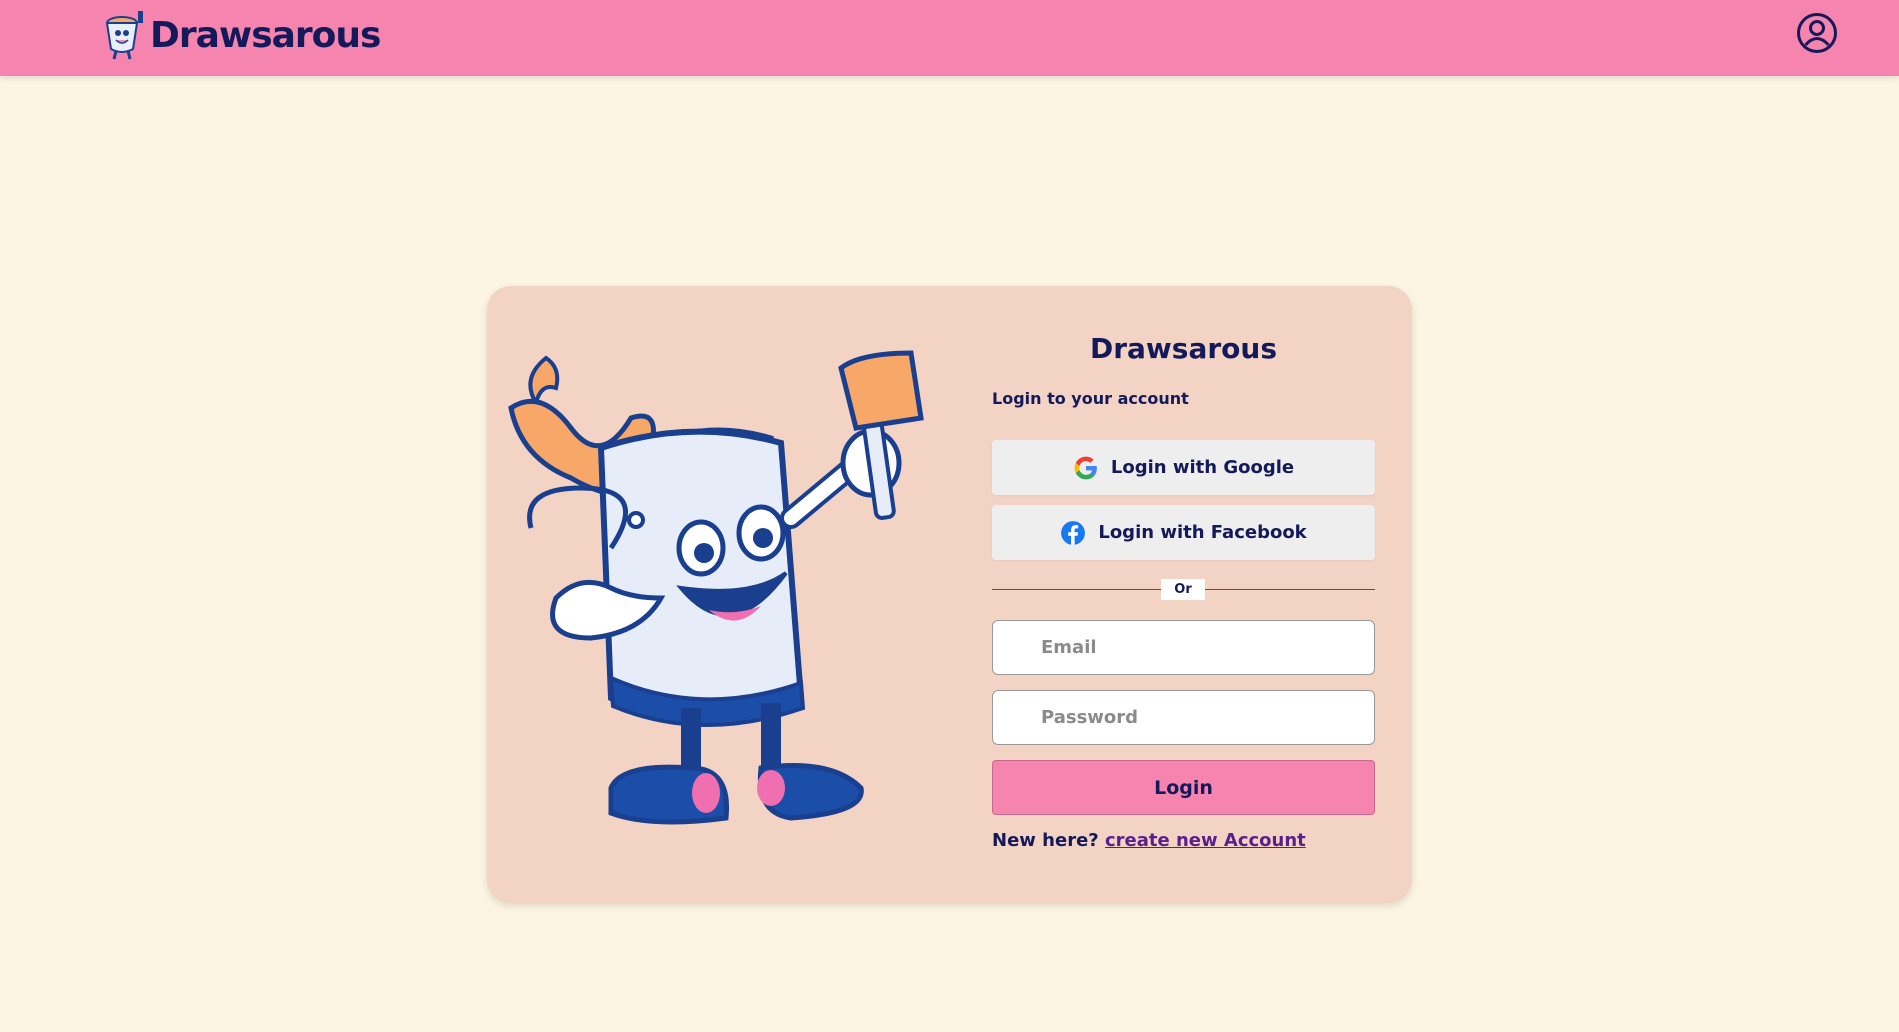 The width and height of the screenshot is (1899, 1032). Describe the element at coordinates (1090, 398) in the screenshot. I see `form-subtitle: Login to your account` at that location.